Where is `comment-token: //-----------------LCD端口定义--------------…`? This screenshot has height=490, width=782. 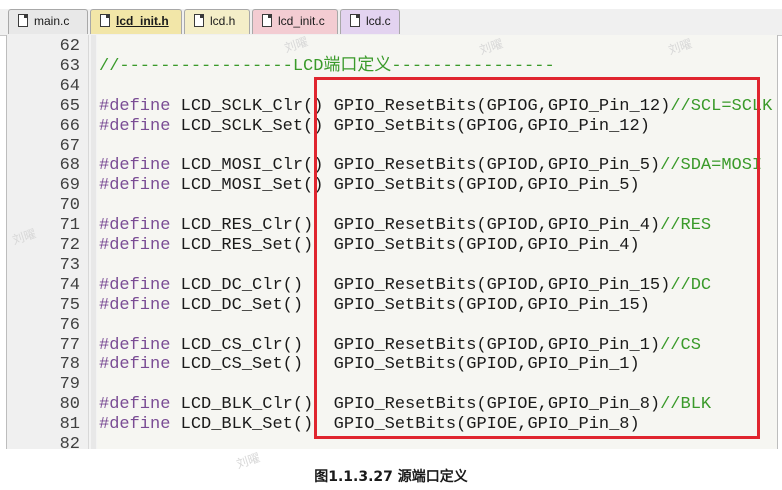 comment-token: //-----------------LCD端口定义--------------… is located at coordinates (327, 66).